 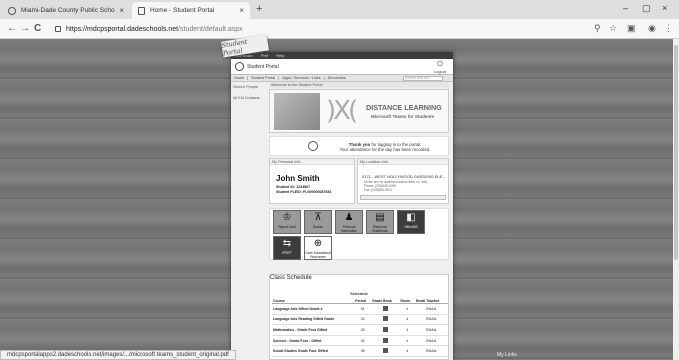 I want to click on student-photo, so click(x=297, y=111).